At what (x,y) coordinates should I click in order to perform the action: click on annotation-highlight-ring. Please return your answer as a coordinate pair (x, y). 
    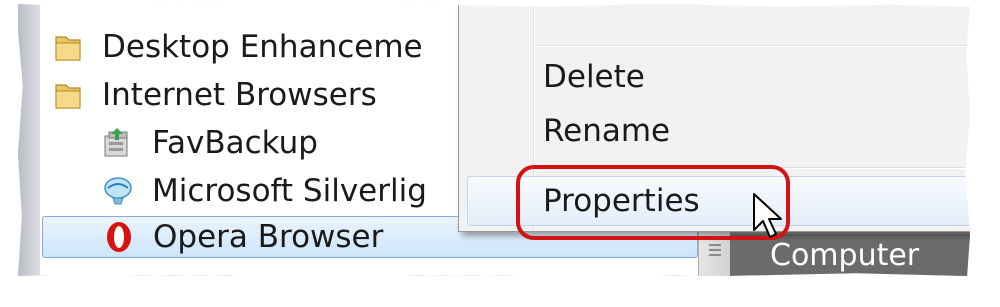
    Looking at the image, I should click on (653, 202).